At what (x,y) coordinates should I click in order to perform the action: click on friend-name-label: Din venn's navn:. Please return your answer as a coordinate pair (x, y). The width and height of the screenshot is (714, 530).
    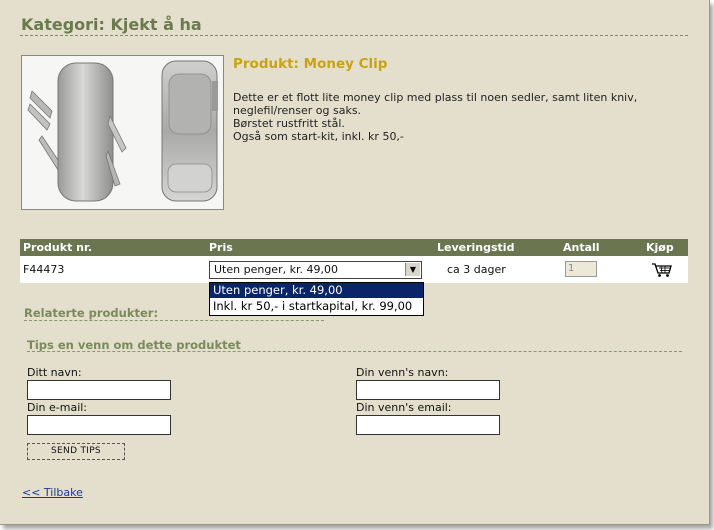
    Looking at the image, I should click on (402, 372).